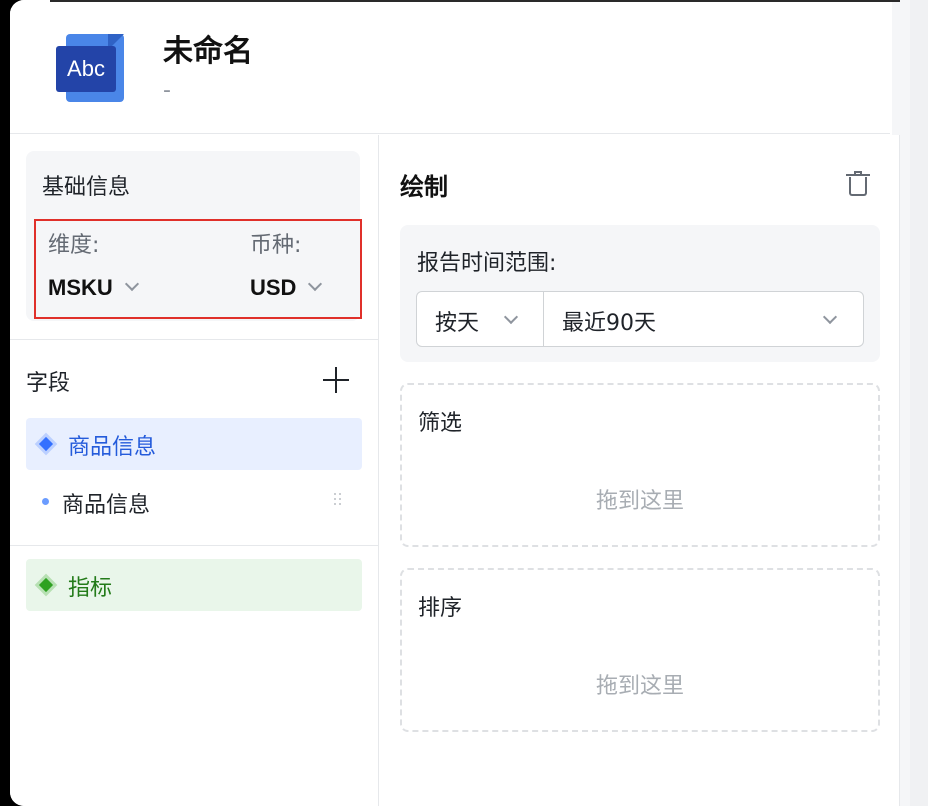  Describe the element at coordinates (639, 686) in the screenshot. I see `sort-hint: 拖到这里` at that location.